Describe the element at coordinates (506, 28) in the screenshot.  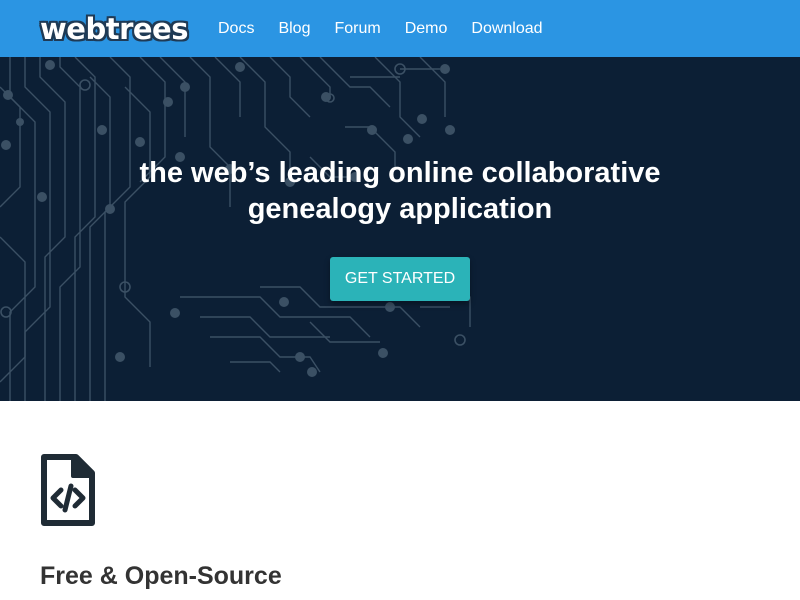
I see `nav-link-download: Download` at that location.